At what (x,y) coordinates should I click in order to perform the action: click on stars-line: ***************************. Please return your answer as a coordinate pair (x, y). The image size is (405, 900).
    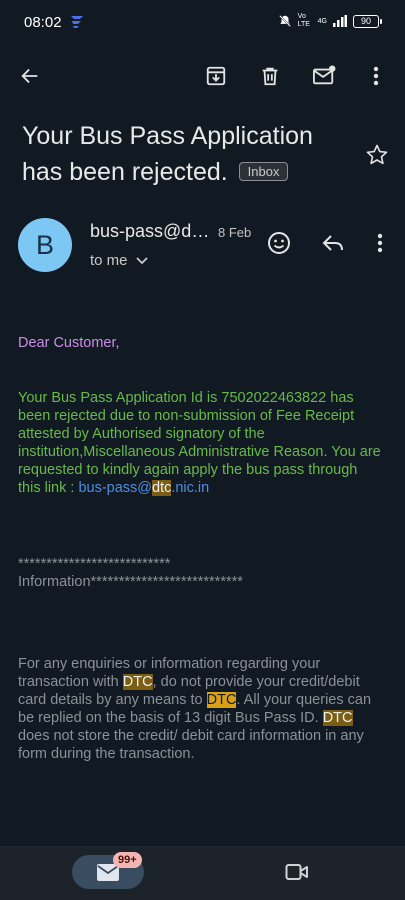
    Looking at the image, I should click on (94, 564).